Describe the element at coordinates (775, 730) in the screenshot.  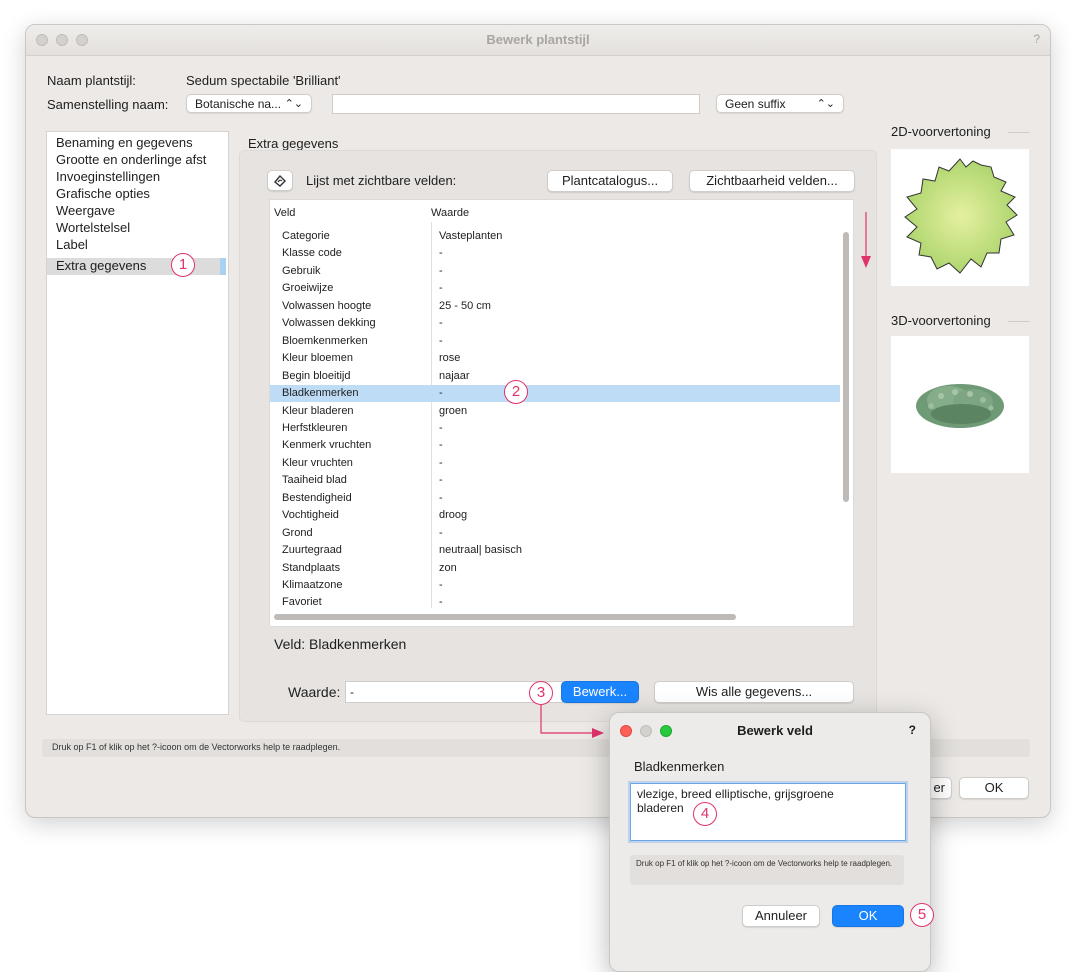
I see `dialog-title: Bewerk veld` at that location.